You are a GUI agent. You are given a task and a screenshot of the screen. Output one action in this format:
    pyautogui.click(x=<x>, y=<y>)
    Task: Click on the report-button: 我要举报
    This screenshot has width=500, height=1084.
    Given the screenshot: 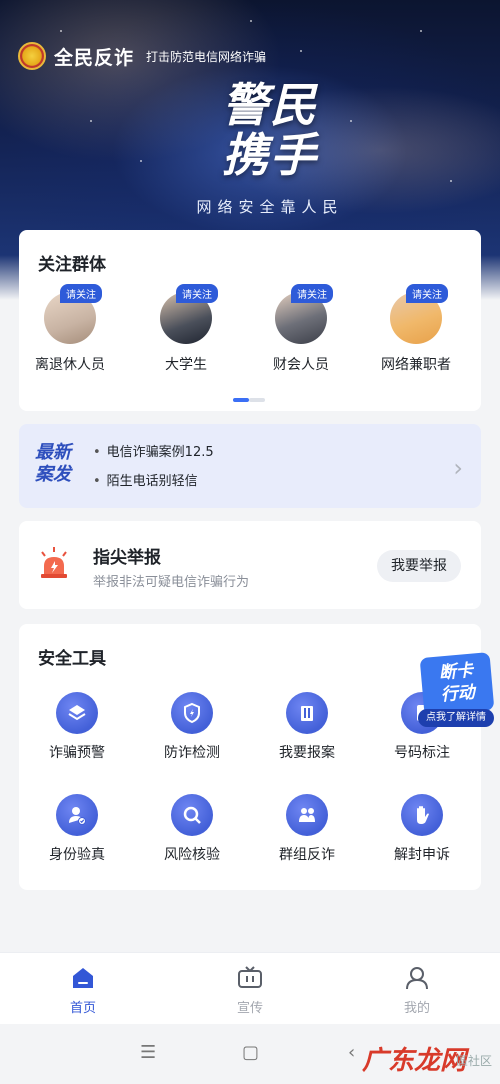 What is the action you would take?
    pyautogui.click(x=419, y=566)
    